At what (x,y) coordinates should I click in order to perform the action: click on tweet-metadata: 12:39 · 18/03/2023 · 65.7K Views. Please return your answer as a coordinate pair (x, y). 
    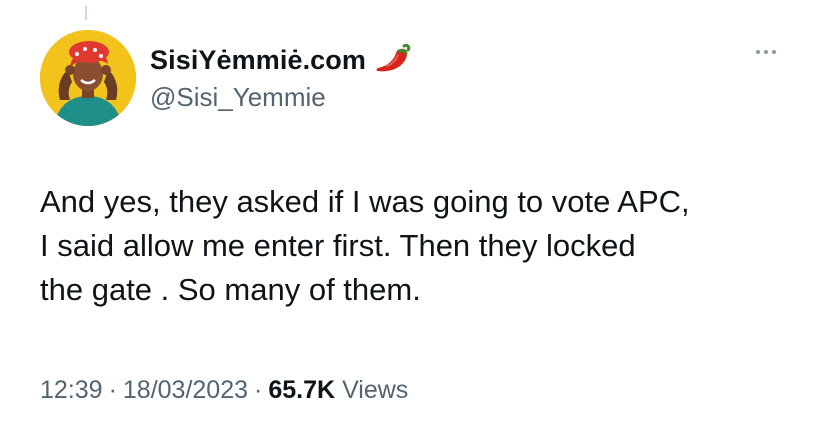
    Looking at the image, I should click on (224, 390).